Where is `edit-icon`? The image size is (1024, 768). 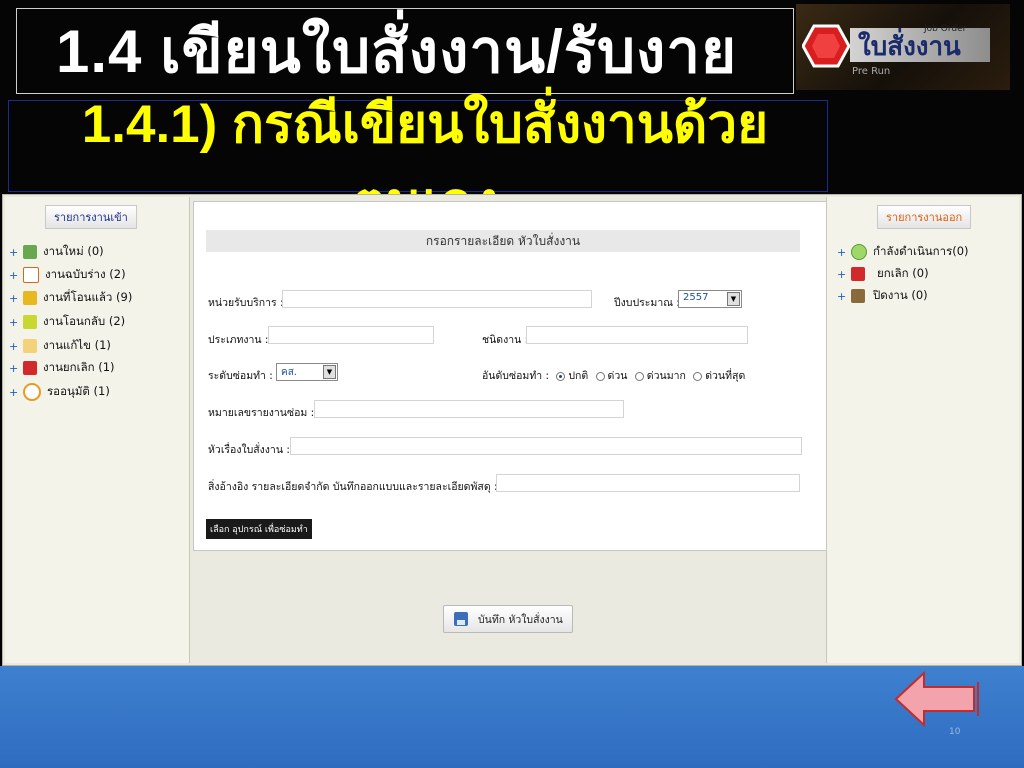 edit-icon is located at coordinates (30, 346).